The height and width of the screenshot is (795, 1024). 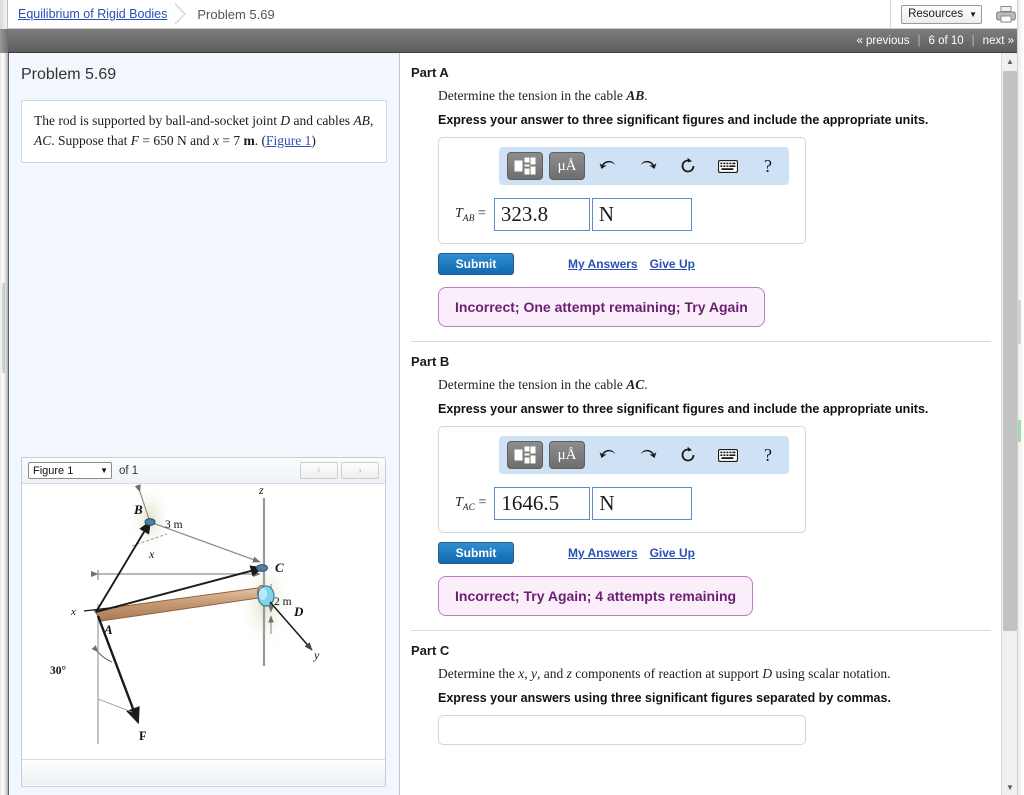 What do you see at coordinates (339, 470) in the screenshot?
I see `figure-nav-buttons: ‹ ›` at bounding box center [339, 470].